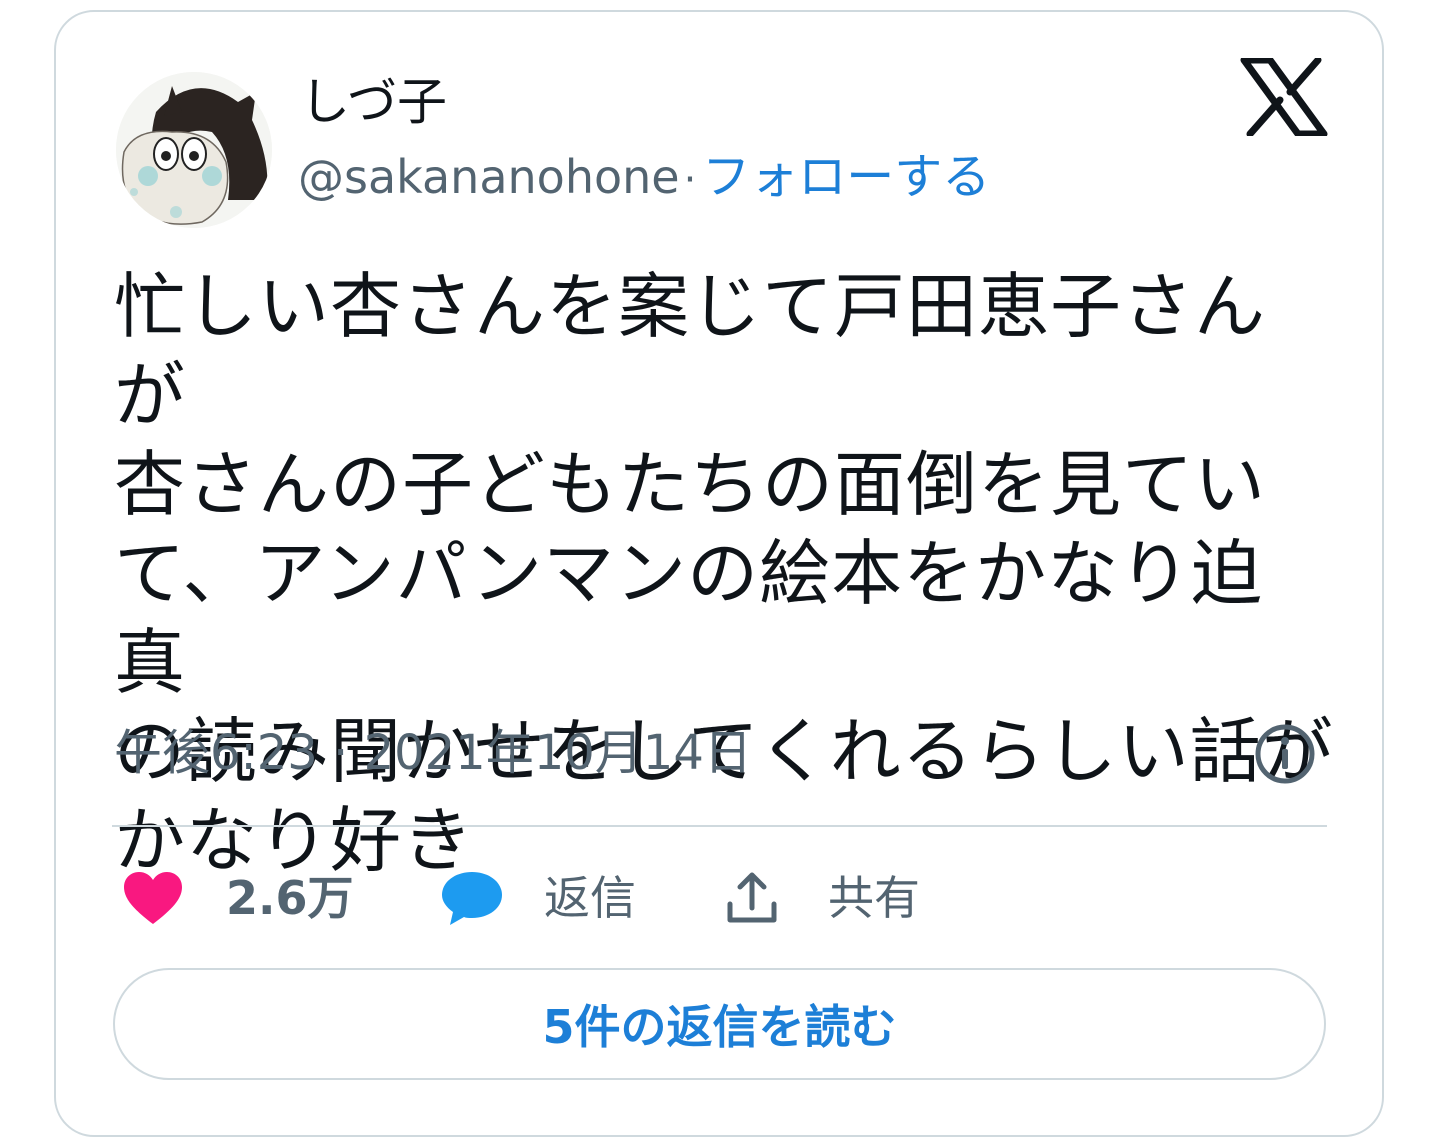  Describe the element at coordinates (1285, 754) in the screenshot. I see `info-icon` at that location.